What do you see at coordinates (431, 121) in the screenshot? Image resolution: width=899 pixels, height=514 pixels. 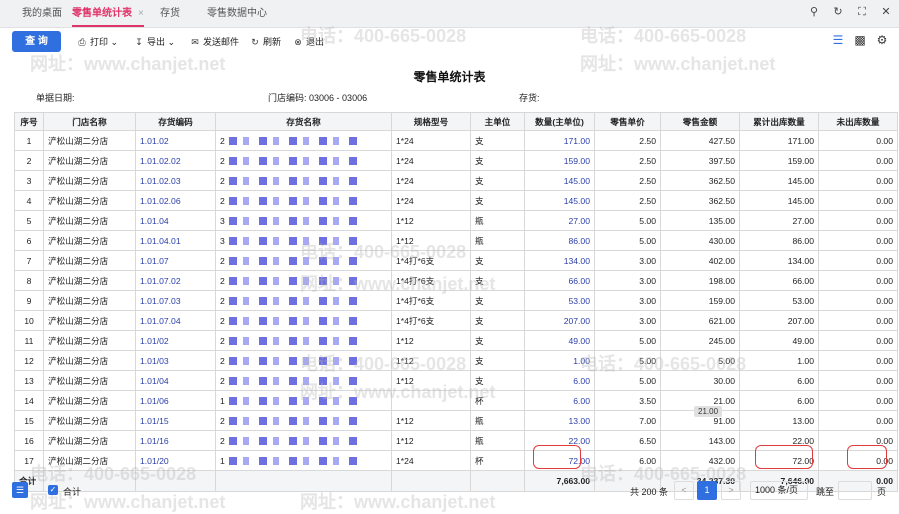 I see `col-header: 规格型号` at bounding box center [431, 121].